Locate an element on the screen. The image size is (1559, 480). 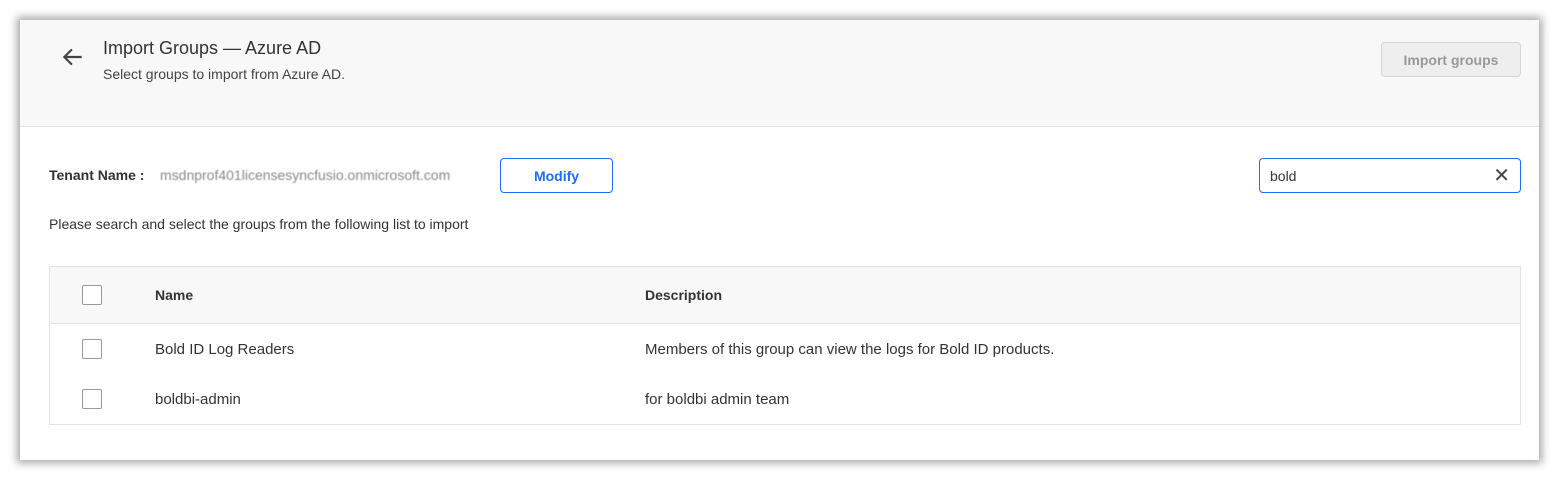
page-subtitle: Select groups to import from Azure AD. is located at coordinates (224, 74).